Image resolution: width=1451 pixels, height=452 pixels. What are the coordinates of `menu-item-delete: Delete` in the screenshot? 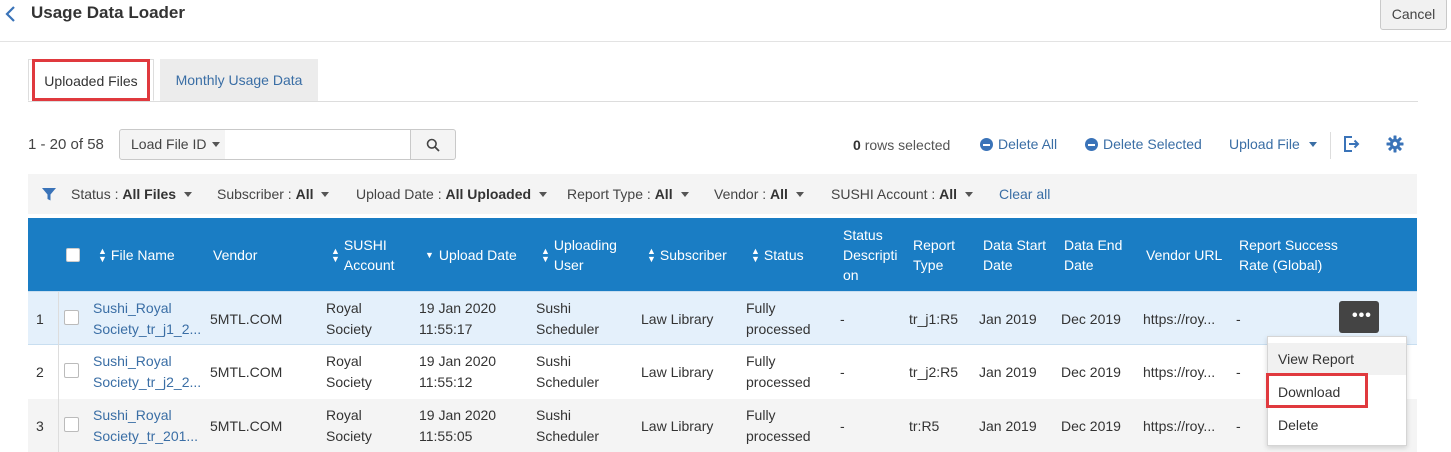 It's located at (1337, 425).